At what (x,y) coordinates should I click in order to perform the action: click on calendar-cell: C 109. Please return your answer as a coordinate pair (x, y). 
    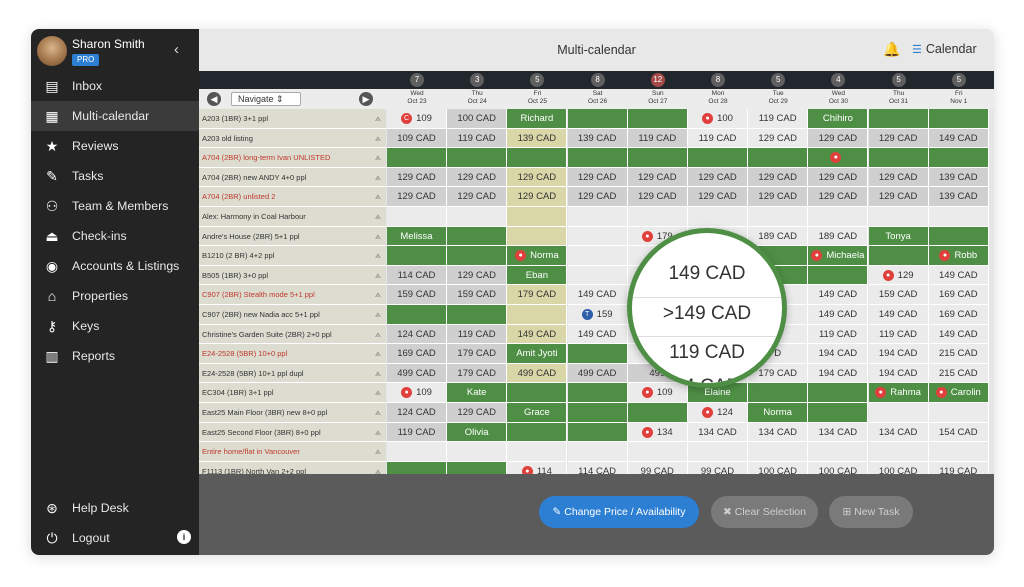
    Looking at the image, I should click on (417, 119).